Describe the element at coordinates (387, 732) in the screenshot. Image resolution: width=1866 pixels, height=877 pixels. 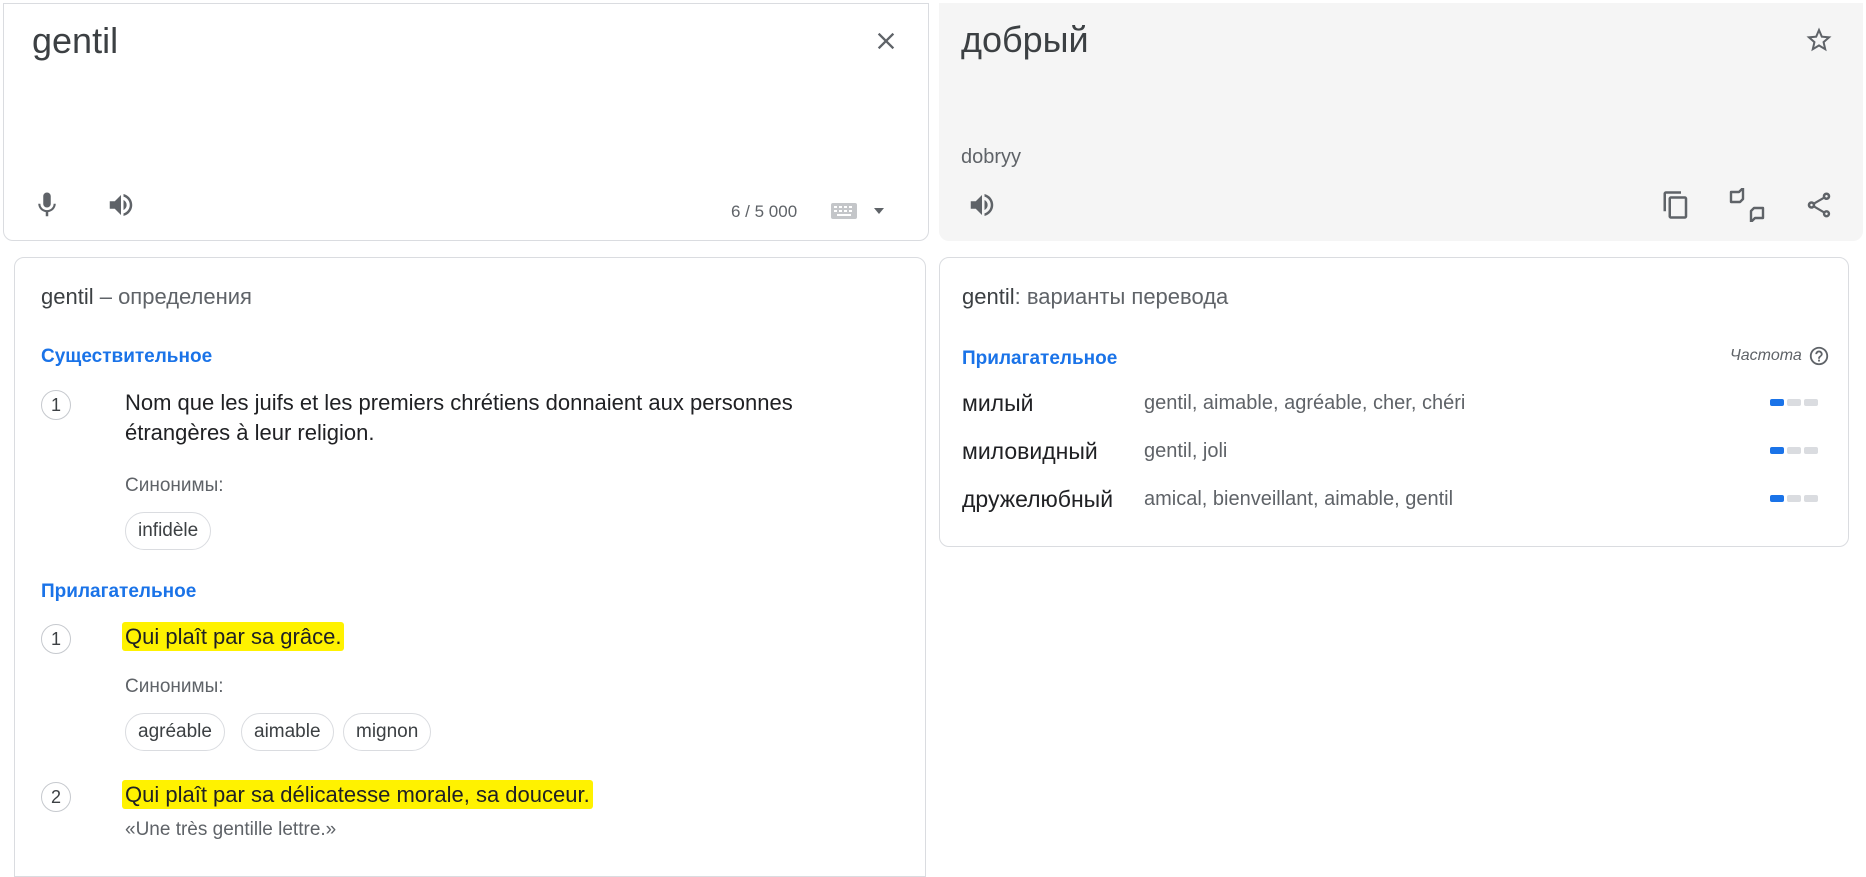
I see `synonym-chip: mignon` at that location.